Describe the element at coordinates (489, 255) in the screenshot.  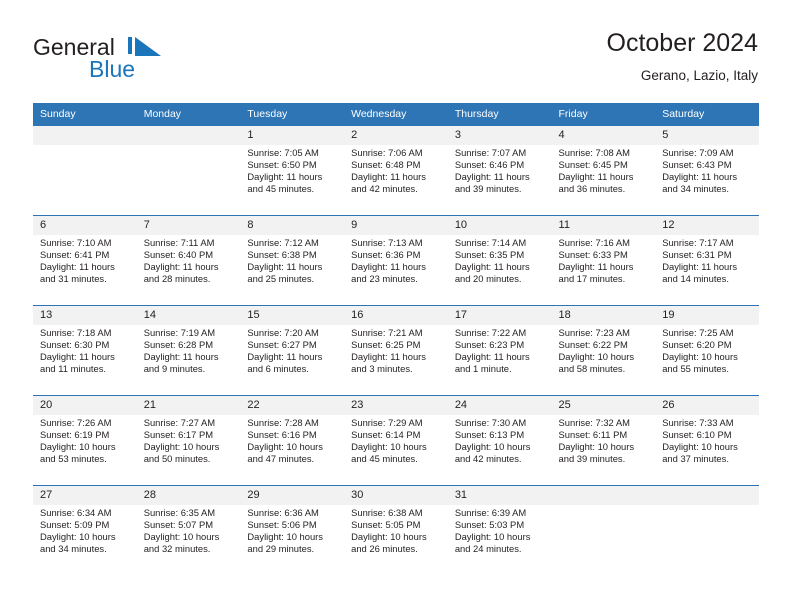
I see `sunset-text: Sunset: 6:35 PM` at that location.